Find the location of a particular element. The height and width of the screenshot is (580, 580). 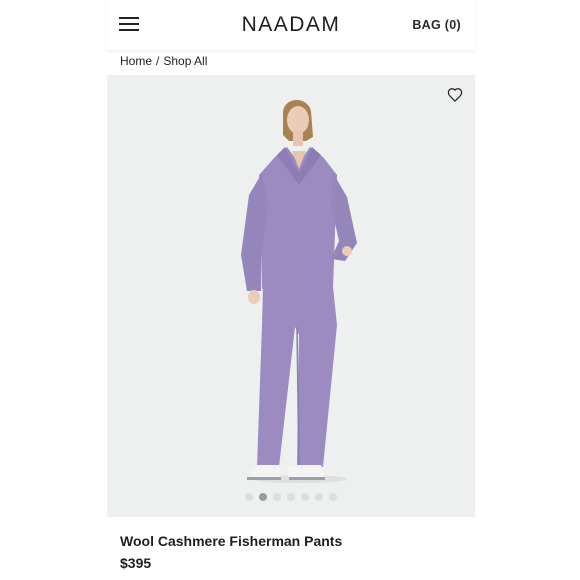

product-photo-model is located at coordinates (299, 291).